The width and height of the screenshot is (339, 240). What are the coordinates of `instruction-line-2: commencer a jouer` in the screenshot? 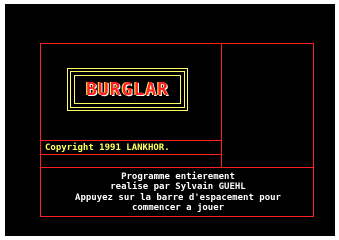 It's located at (178, 208).